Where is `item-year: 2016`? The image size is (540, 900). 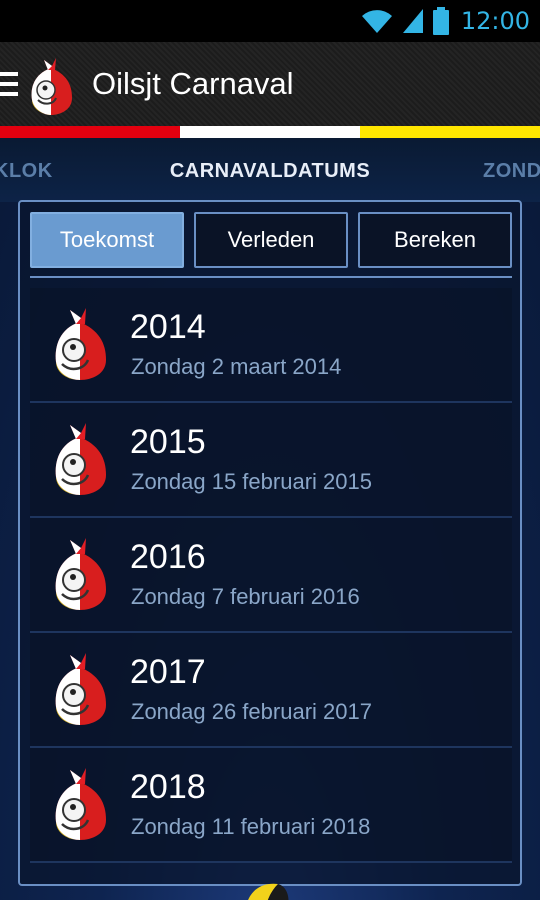 item-year: 2016 is located at coordinates (168, 557).